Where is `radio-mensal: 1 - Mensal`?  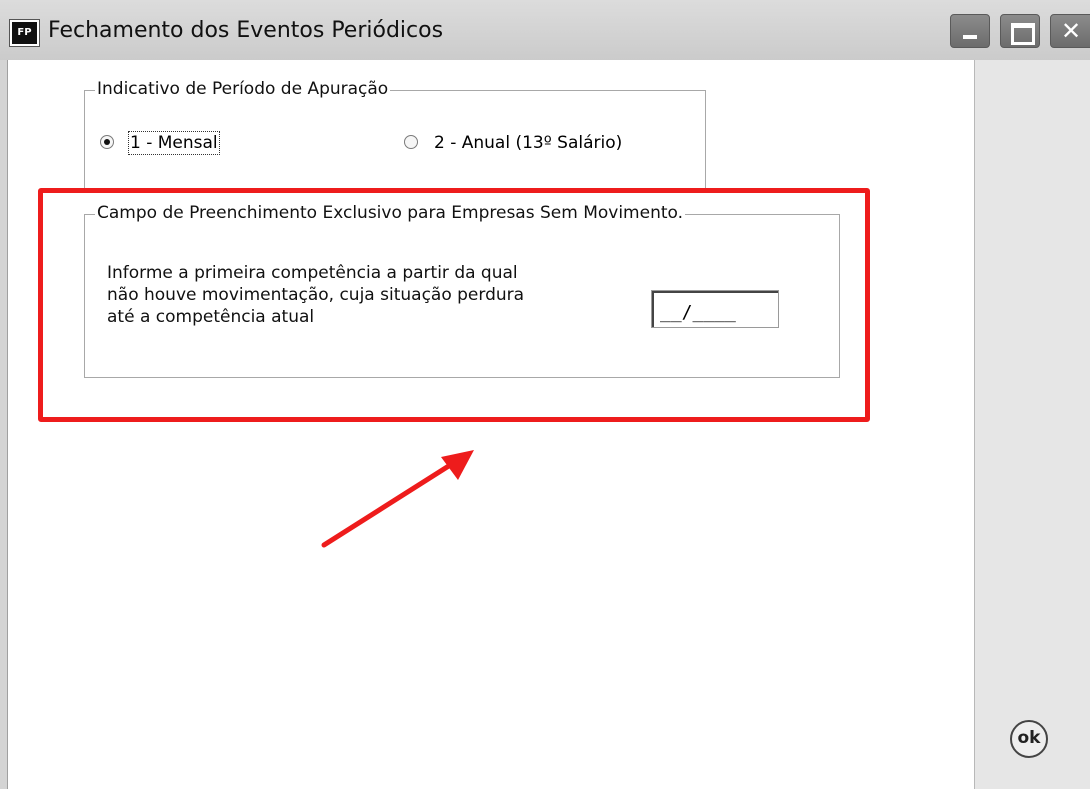 radio-mensal: 1 - Mensal is located at coordinates (170, 143).